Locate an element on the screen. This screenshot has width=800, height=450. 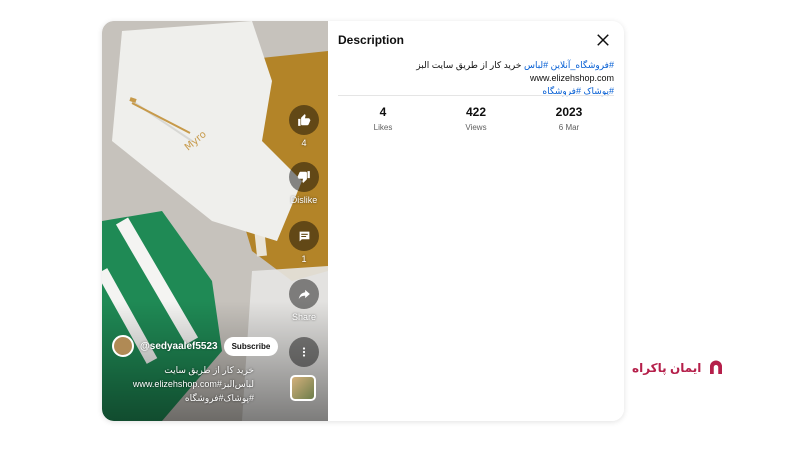
caption-line-2: www.elizehshop.com#لباس‌البز is located at coordinates (184, 384).